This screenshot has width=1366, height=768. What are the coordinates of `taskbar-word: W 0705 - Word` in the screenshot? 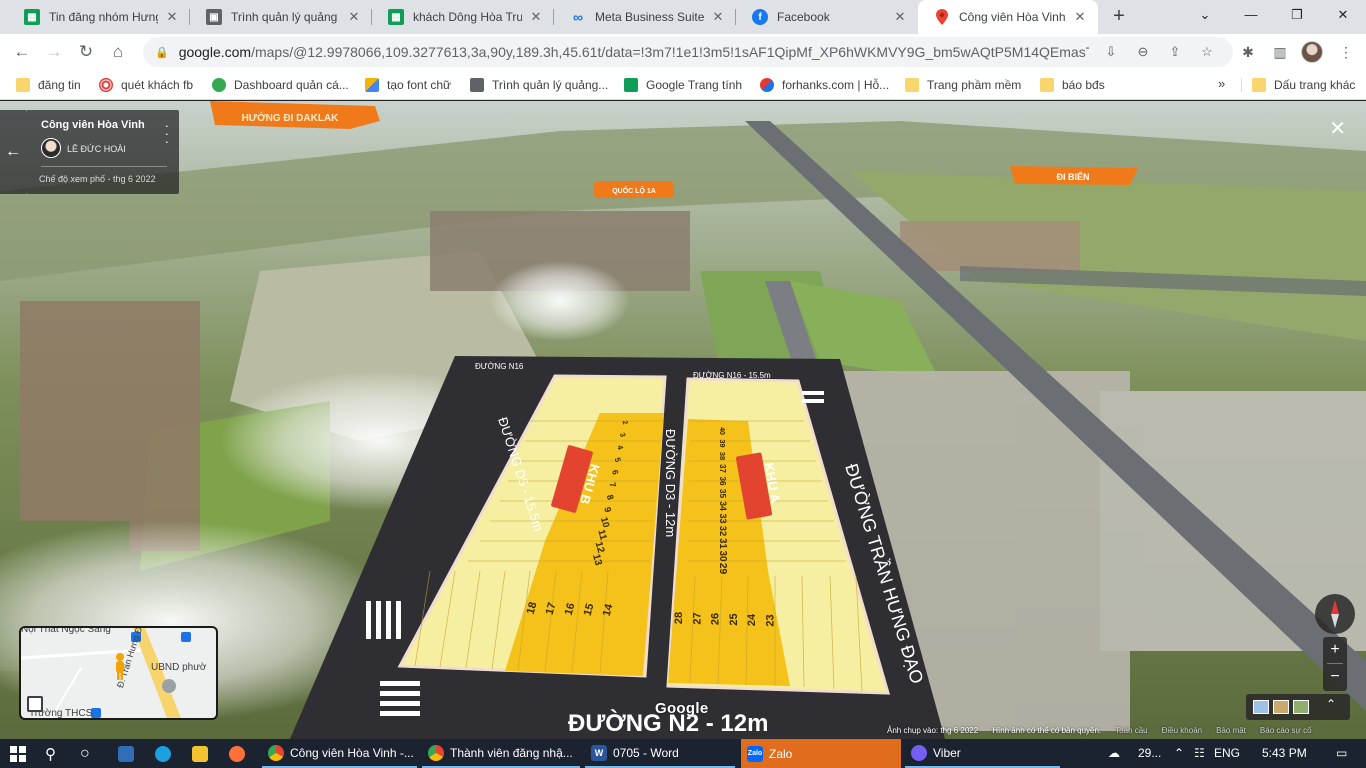 It's located at (660, 753).